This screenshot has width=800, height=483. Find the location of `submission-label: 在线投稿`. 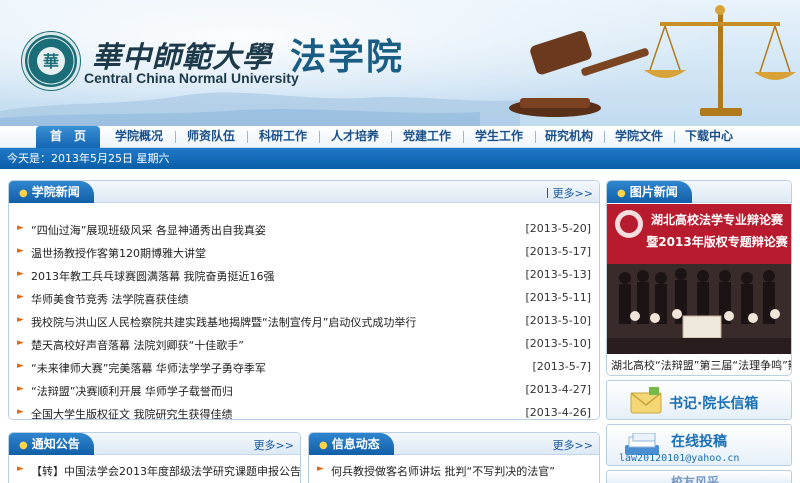

submission-label: 在线投稿 is located at coordinates (699, 442).